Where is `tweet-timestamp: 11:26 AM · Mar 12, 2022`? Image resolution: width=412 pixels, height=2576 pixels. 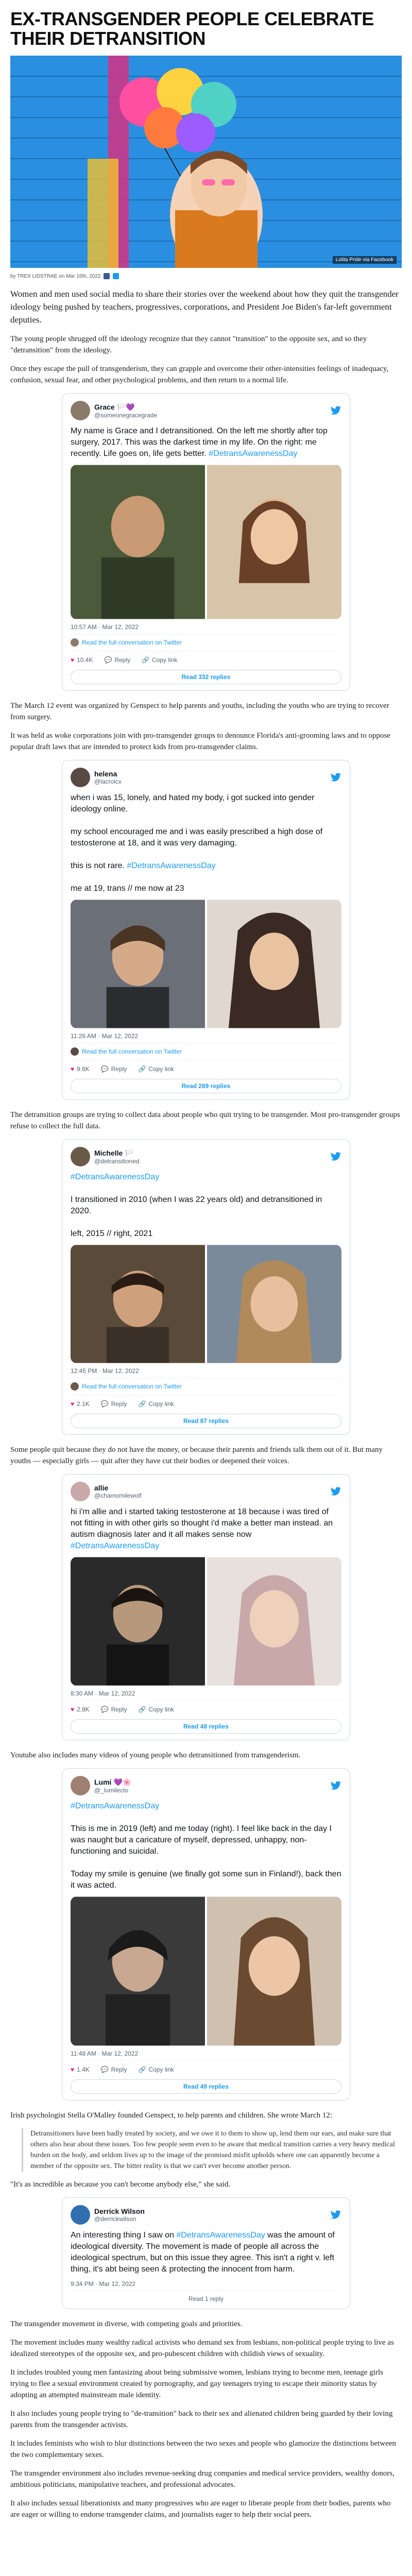 tweet-timestamp: 11:26 AM · Mar 12, 2022 is located at coordinates (206, 1036).